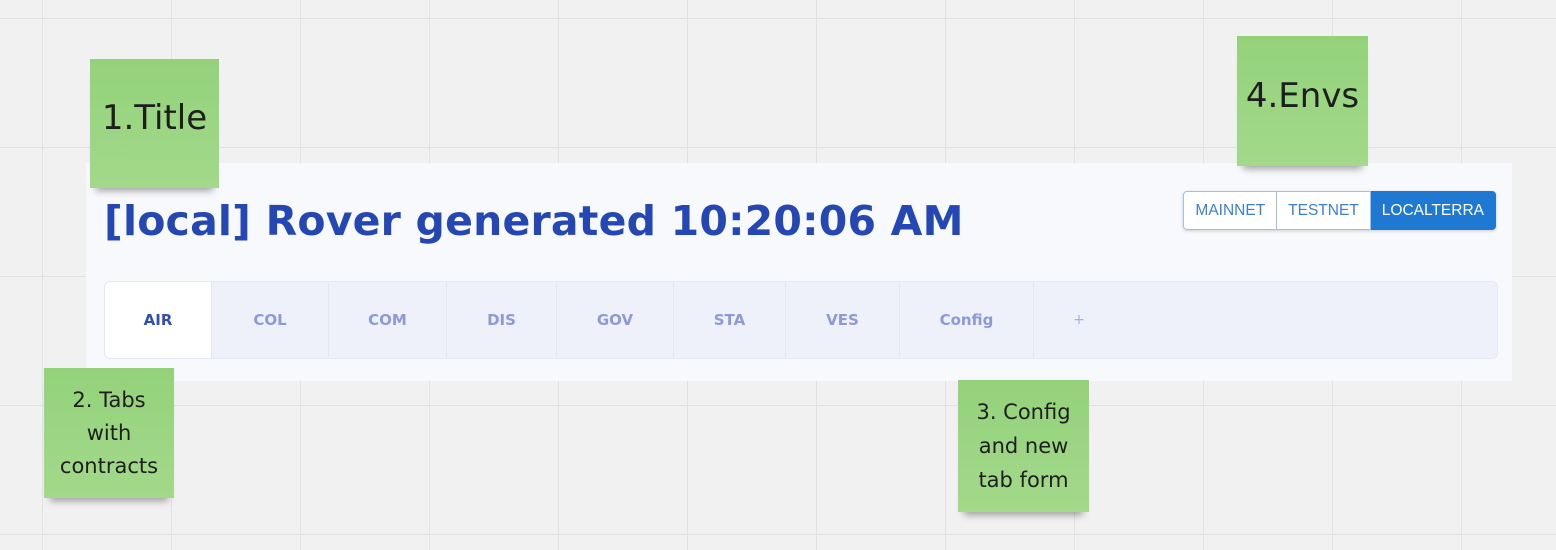  Describe the element at coordinates (158, 320) in the screenshot. I see `tab-air: AIR` at that location.